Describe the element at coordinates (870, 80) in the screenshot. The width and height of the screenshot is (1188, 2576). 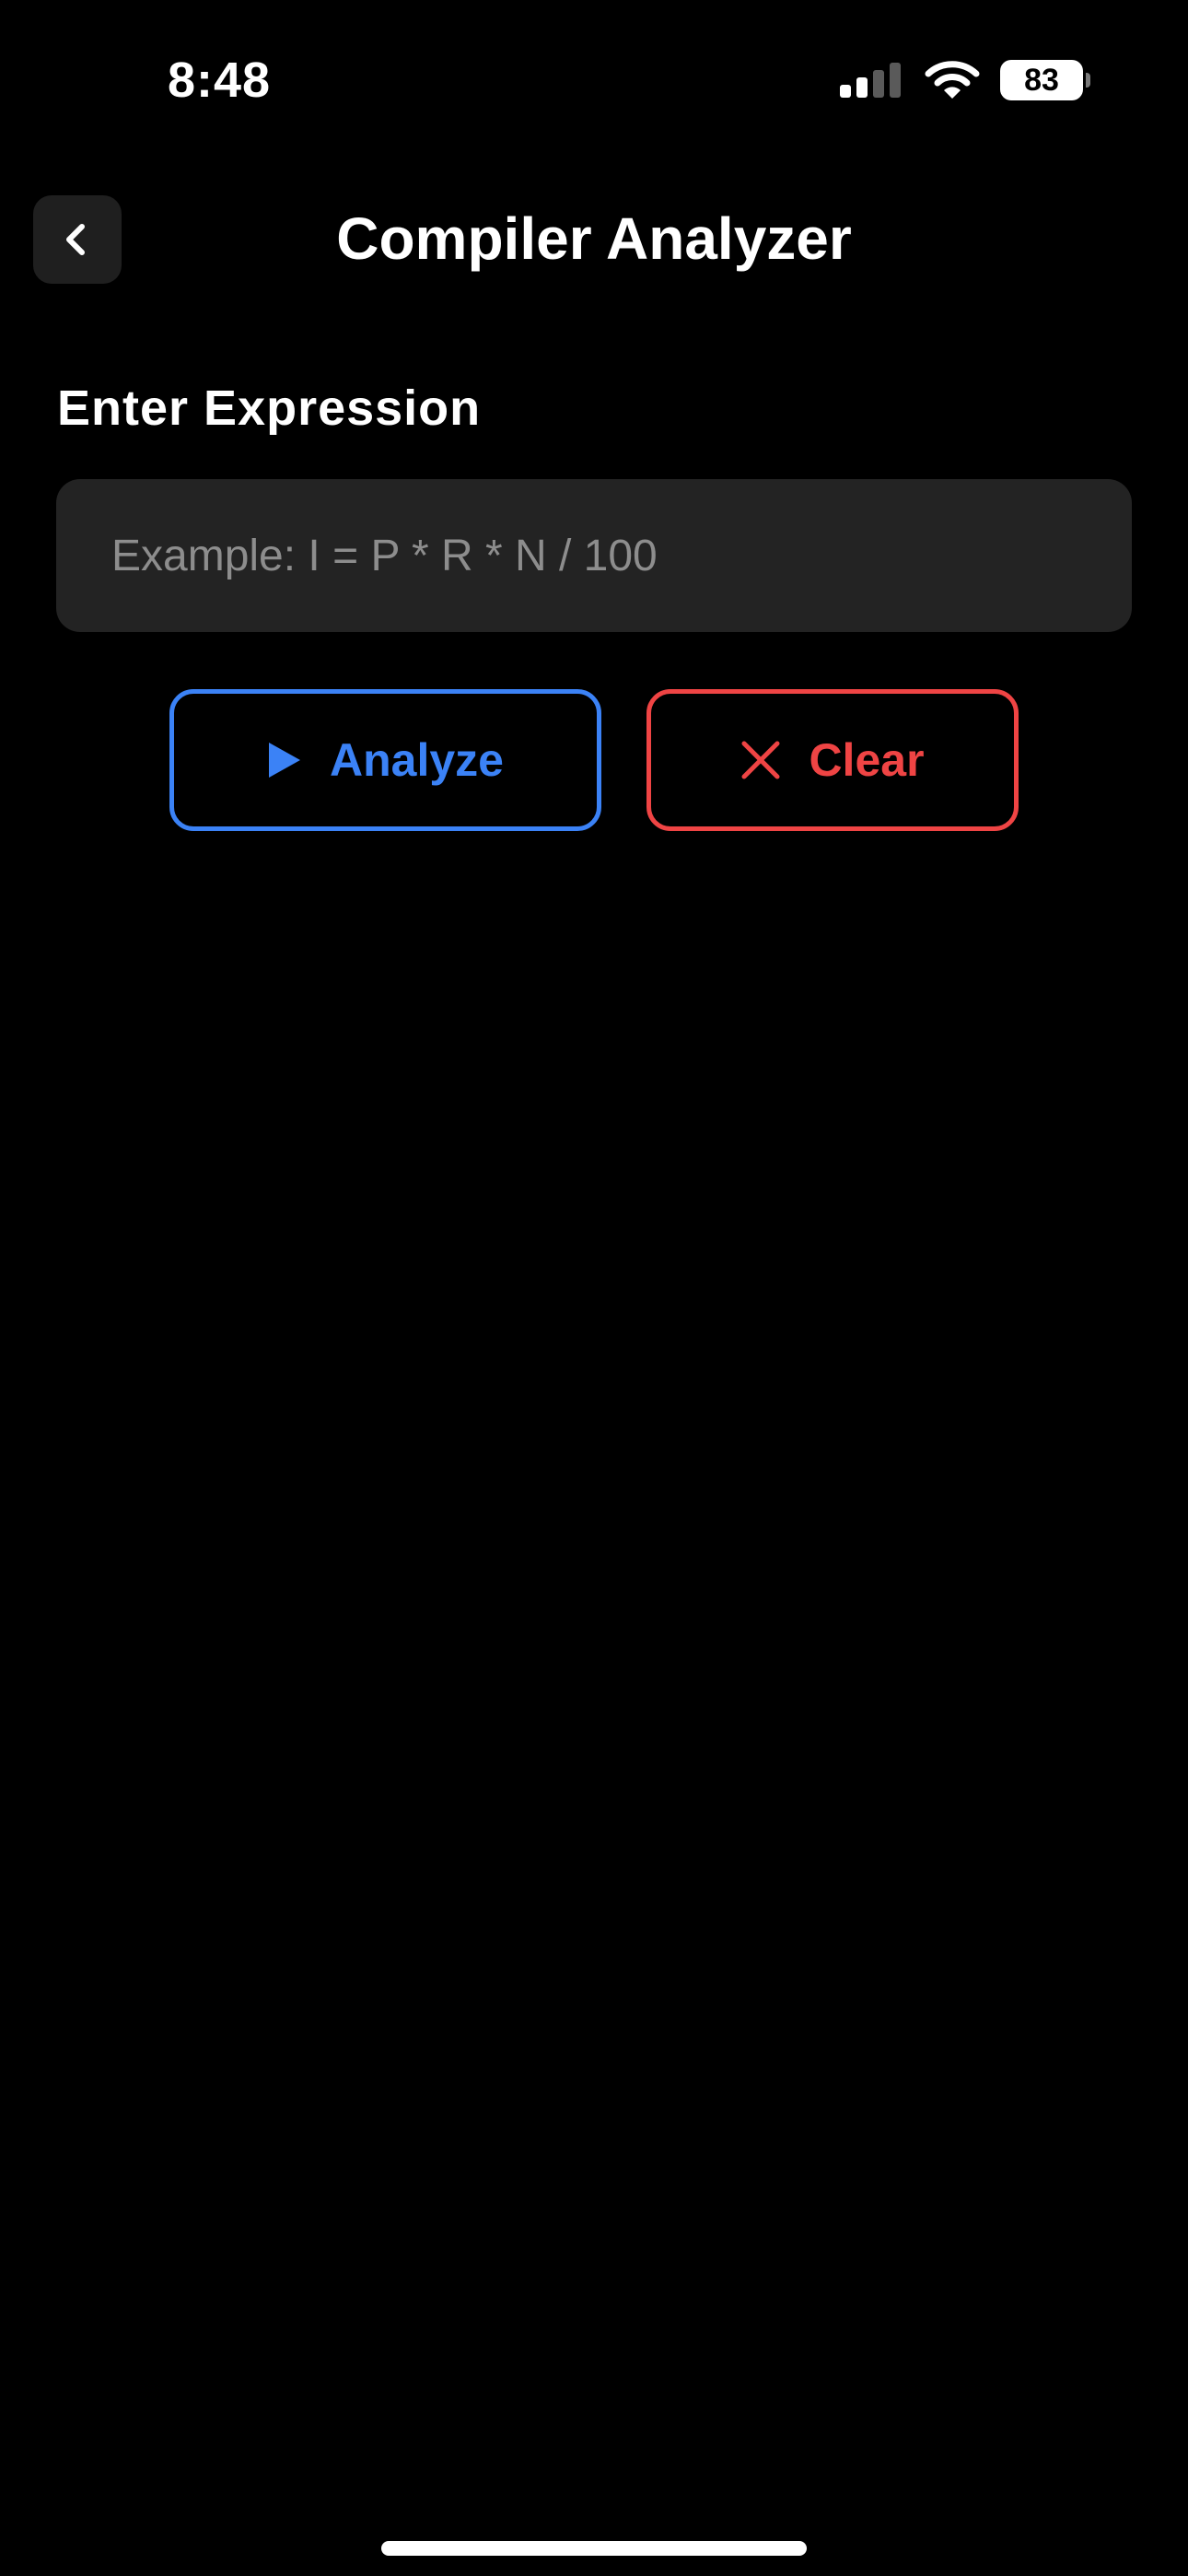
I see `signal-icon` at that location.